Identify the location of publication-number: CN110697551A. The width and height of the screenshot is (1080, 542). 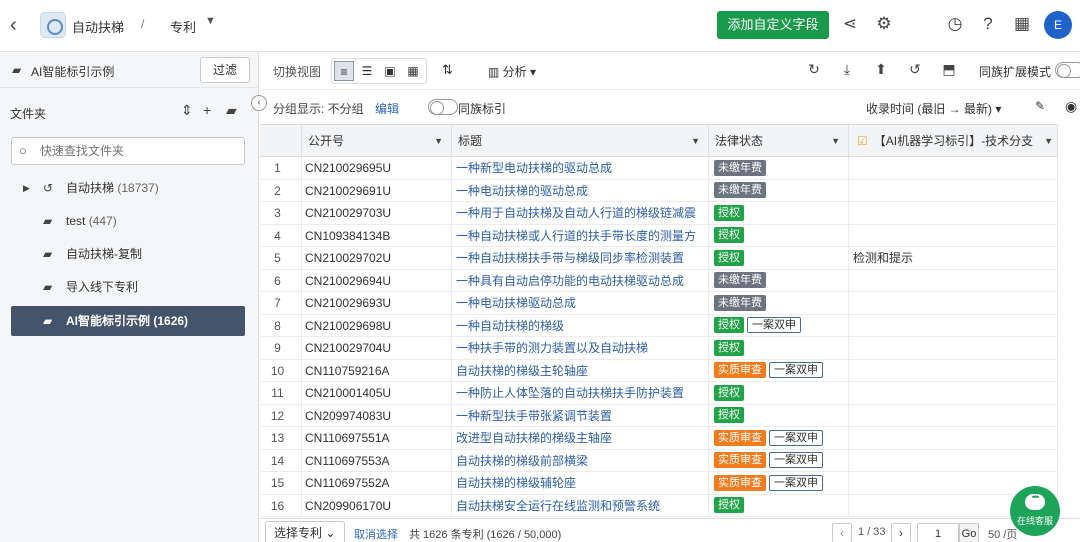
(377, 438).